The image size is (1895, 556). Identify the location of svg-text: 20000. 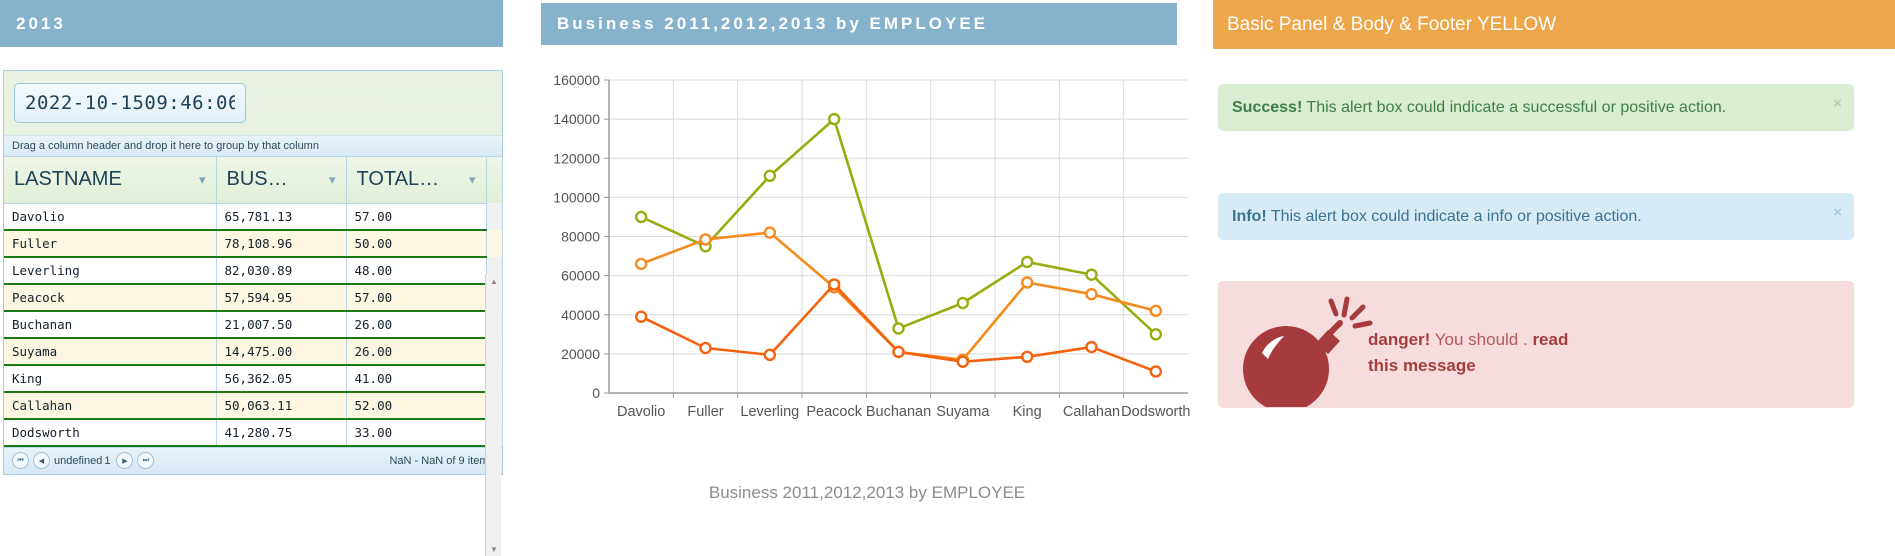
(580, 354).